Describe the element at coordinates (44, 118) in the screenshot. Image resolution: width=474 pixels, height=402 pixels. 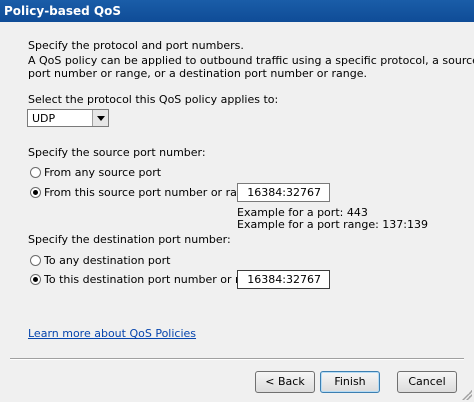
I see `protocol-select-value: UDP` at that location.